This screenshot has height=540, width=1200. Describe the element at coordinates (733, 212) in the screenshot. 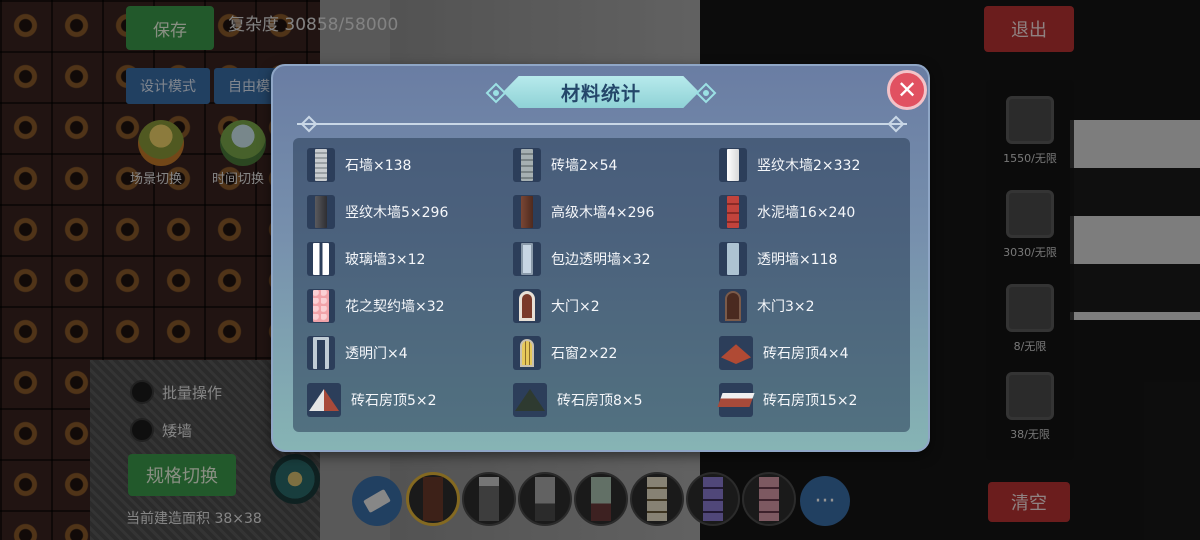

I see `cement-wall-icon` at that location.